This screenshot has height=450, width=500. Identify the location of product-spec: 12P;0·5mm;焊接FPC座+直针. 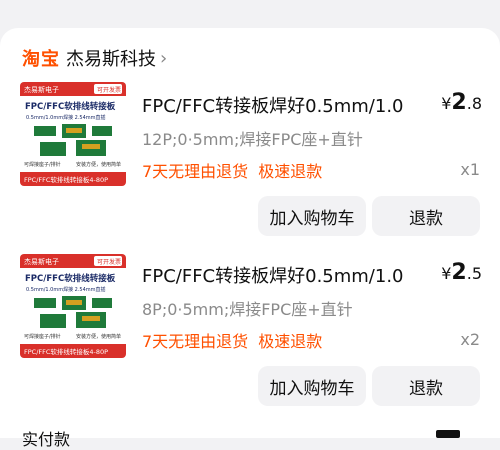
(252, 138).